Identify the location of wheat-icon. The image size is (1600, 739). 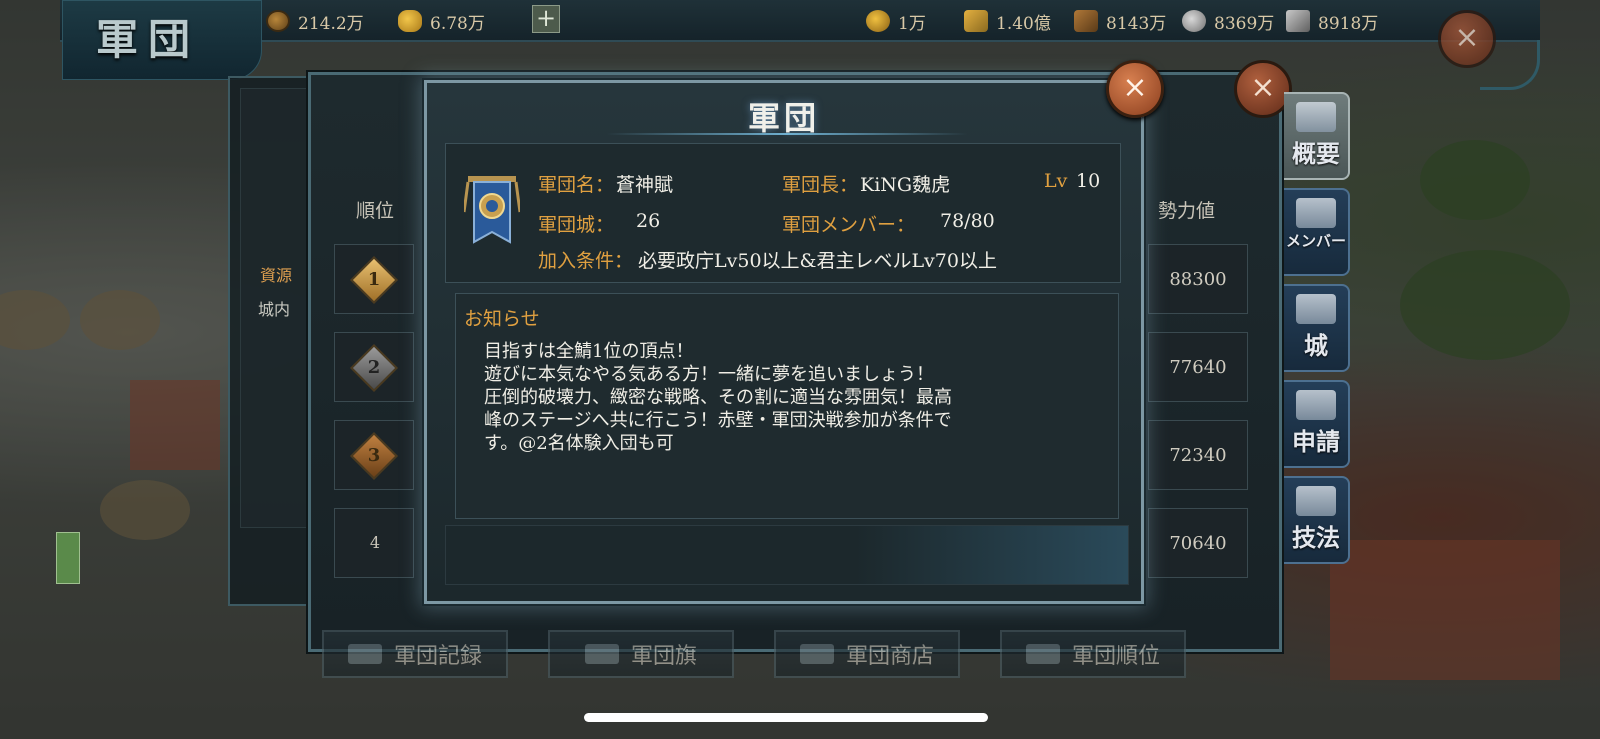
(976, 21).